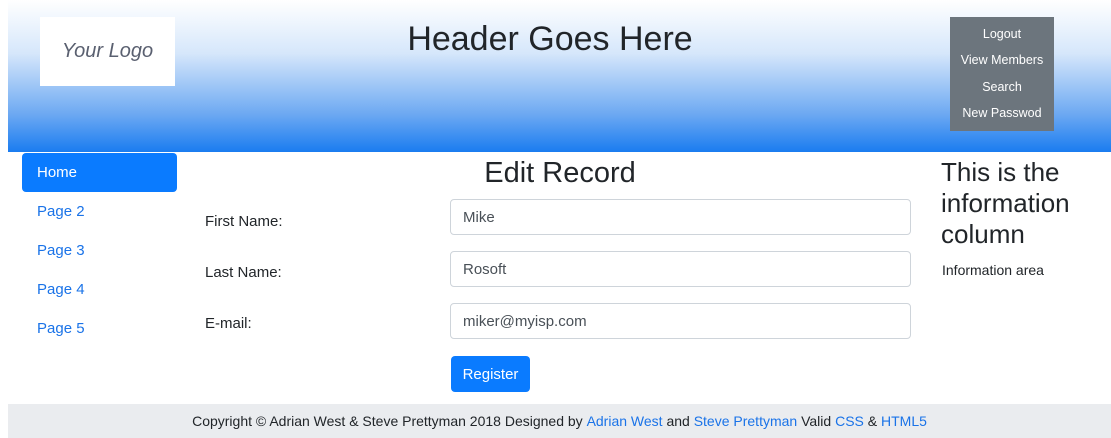 The image size is (1111, 438). I want to click on view-members-link: View Members, so click(1002, 60).